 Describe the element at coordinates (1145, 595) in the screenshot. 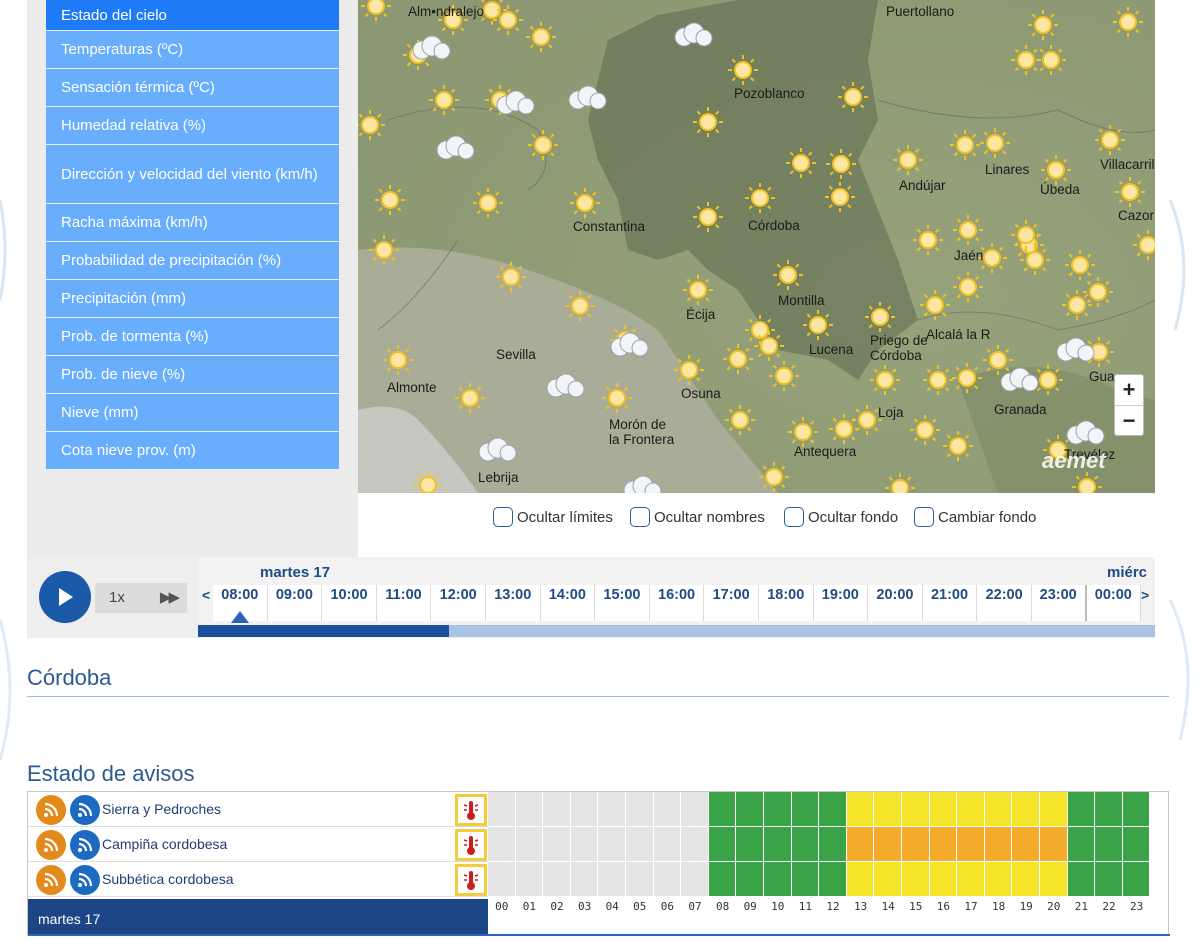

I see `timeline-next-arrow: >` at that location.